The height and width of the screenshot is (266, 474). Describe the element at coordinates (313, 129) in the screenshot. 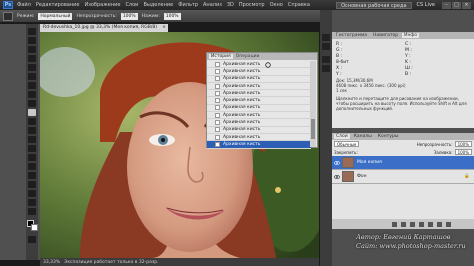

I see `history-scroll-thumb` at that location.